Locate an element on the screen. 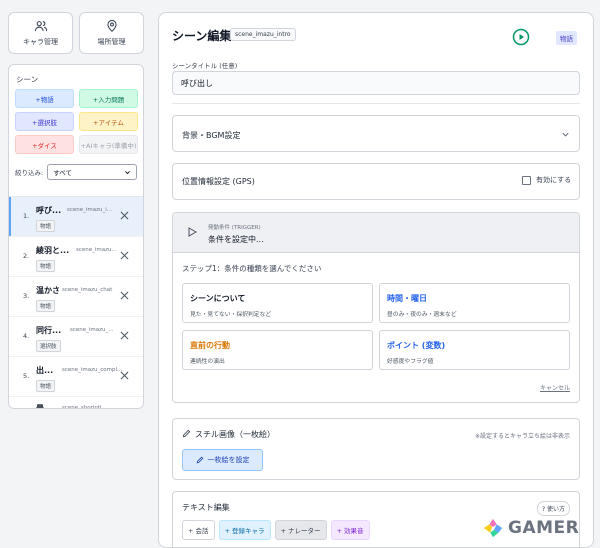  scene-number: 4. is located at coordinates (26, 336).